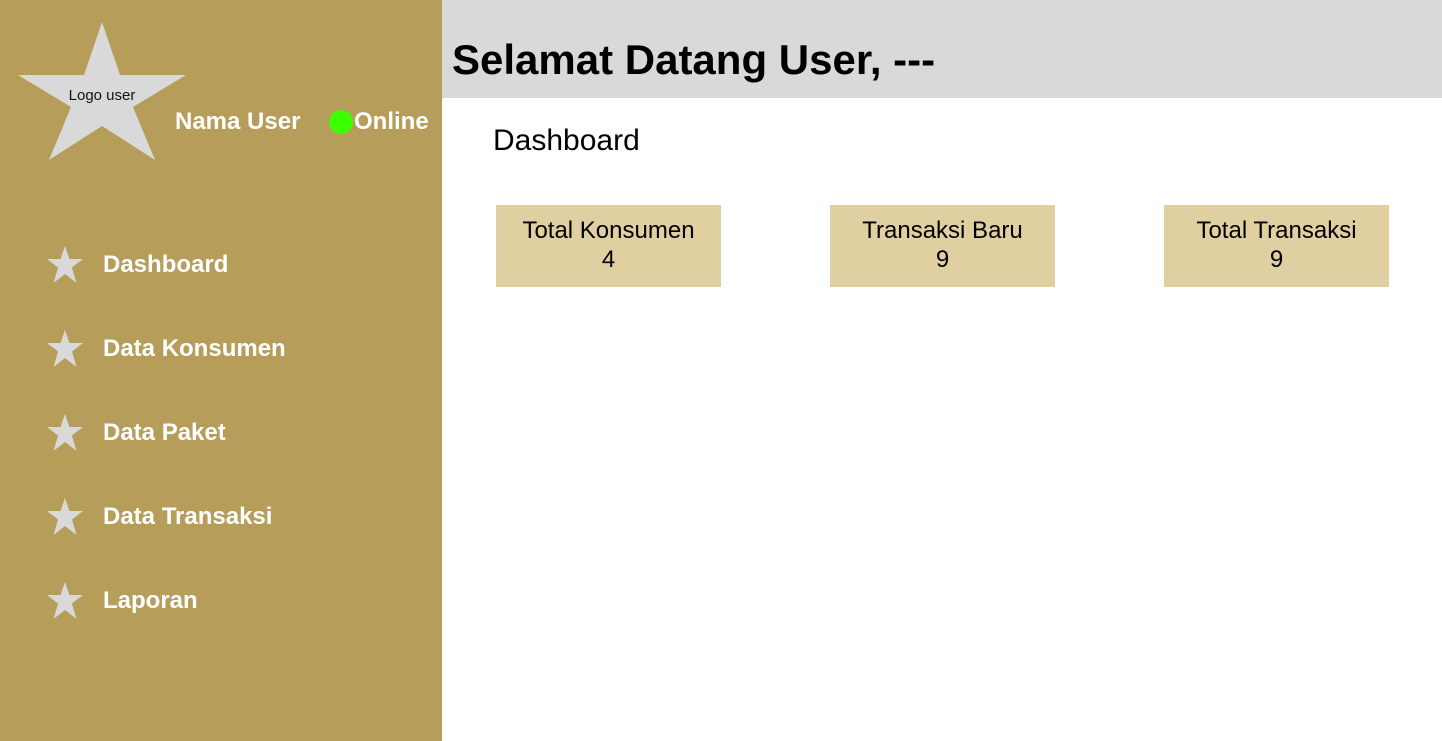 The width and height of the screenshot is (1442, 741). I want to click on sidebar-item-dashboard: Dashboard, so click(136, 265).